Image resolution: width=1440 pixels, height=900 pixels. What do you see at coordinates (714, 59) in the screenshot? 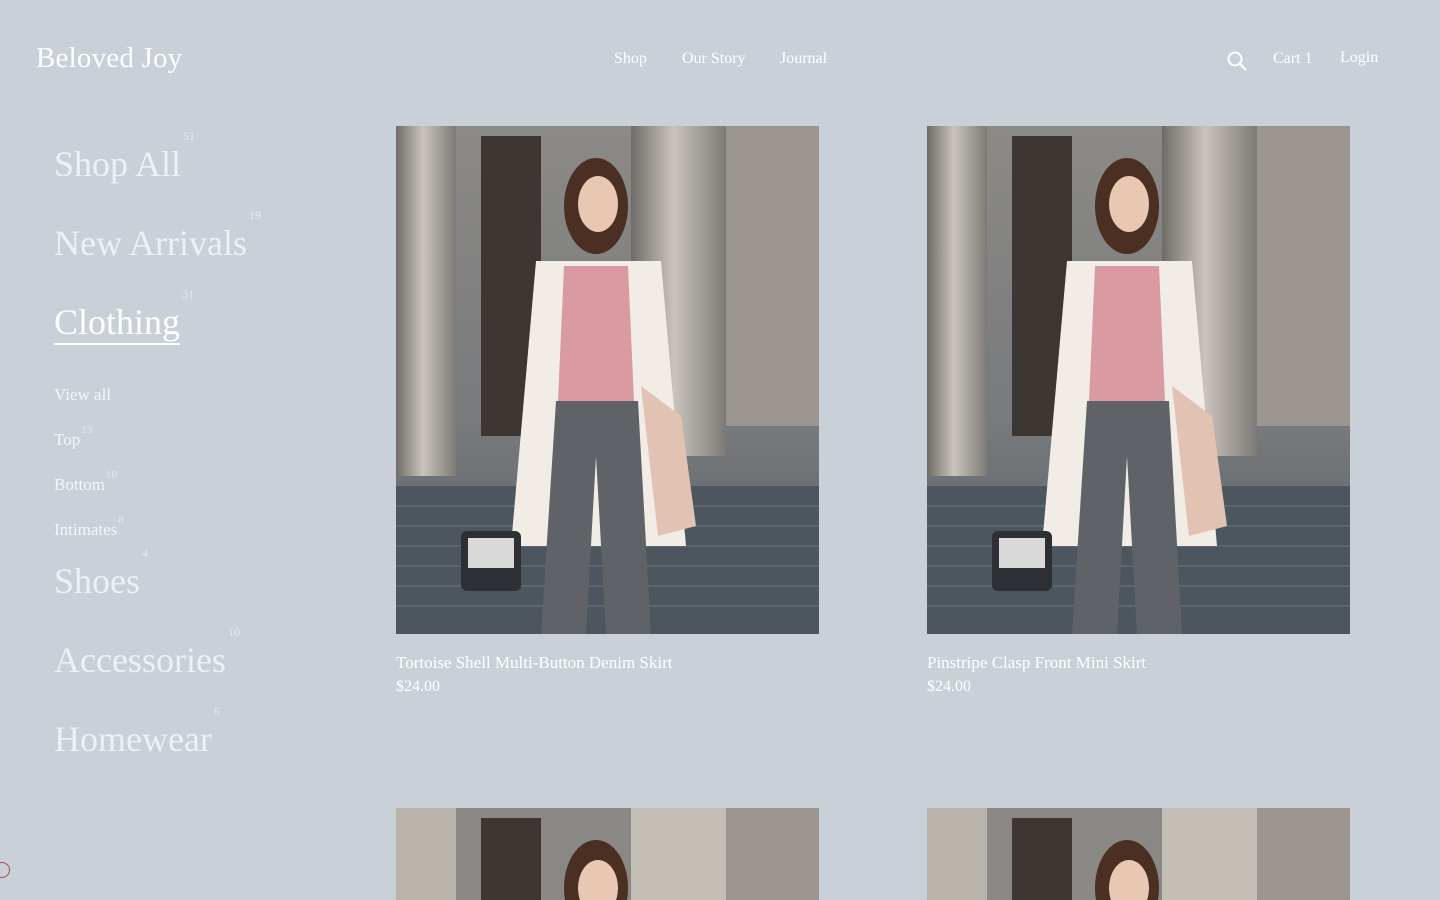
I see `nav-our-story: Our Story` at bounding box center [714, 59].